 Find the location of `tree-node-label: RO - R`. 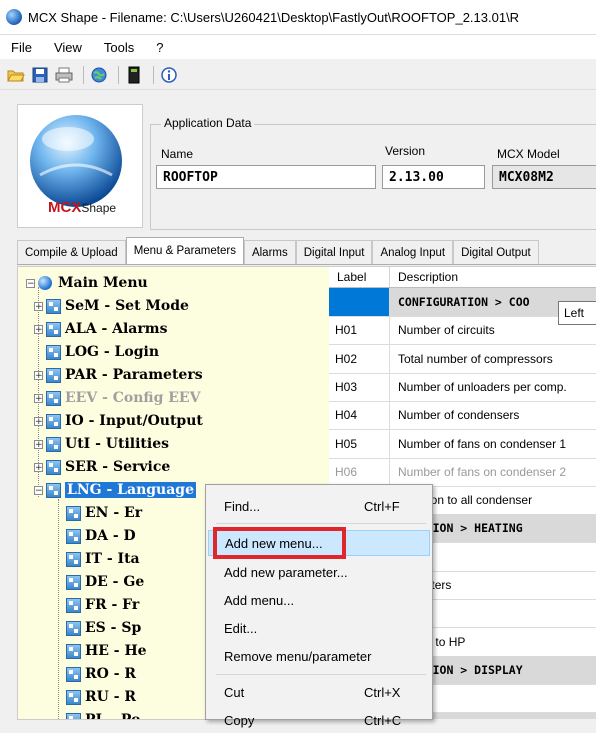

tree-node-label: RO - R is located at coordinates (111, 674).